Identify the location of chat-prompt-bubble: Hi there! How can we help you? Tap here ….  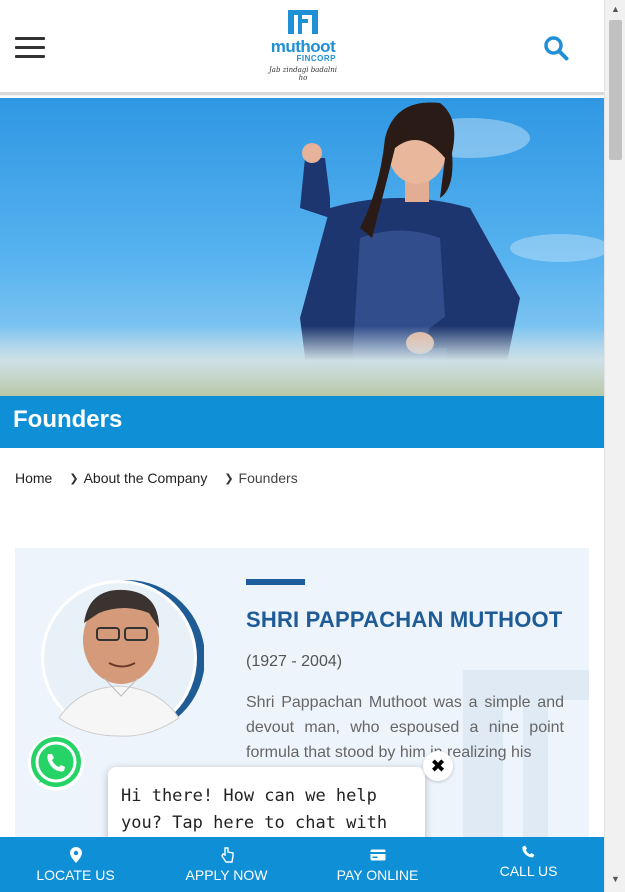
(266, 813).